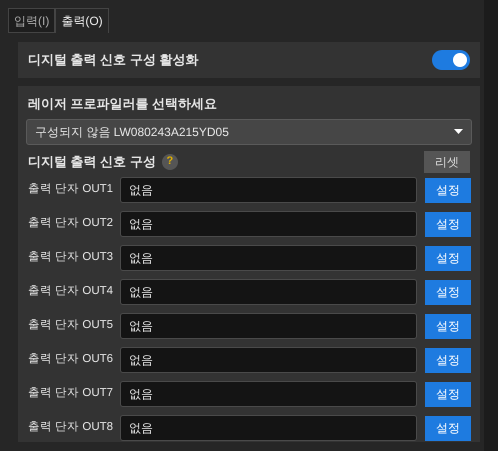 The width and height of the screenshot is (498, 451). I want to click on enable-label: 디지털 출력 신호 구성 활성화, so click(113, 60).